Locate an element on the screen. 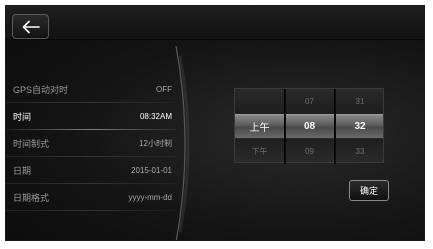 Image resolution: width=433 pixels, height=249 pixels. back-arrow-icon is located at coordinates (31, 27).